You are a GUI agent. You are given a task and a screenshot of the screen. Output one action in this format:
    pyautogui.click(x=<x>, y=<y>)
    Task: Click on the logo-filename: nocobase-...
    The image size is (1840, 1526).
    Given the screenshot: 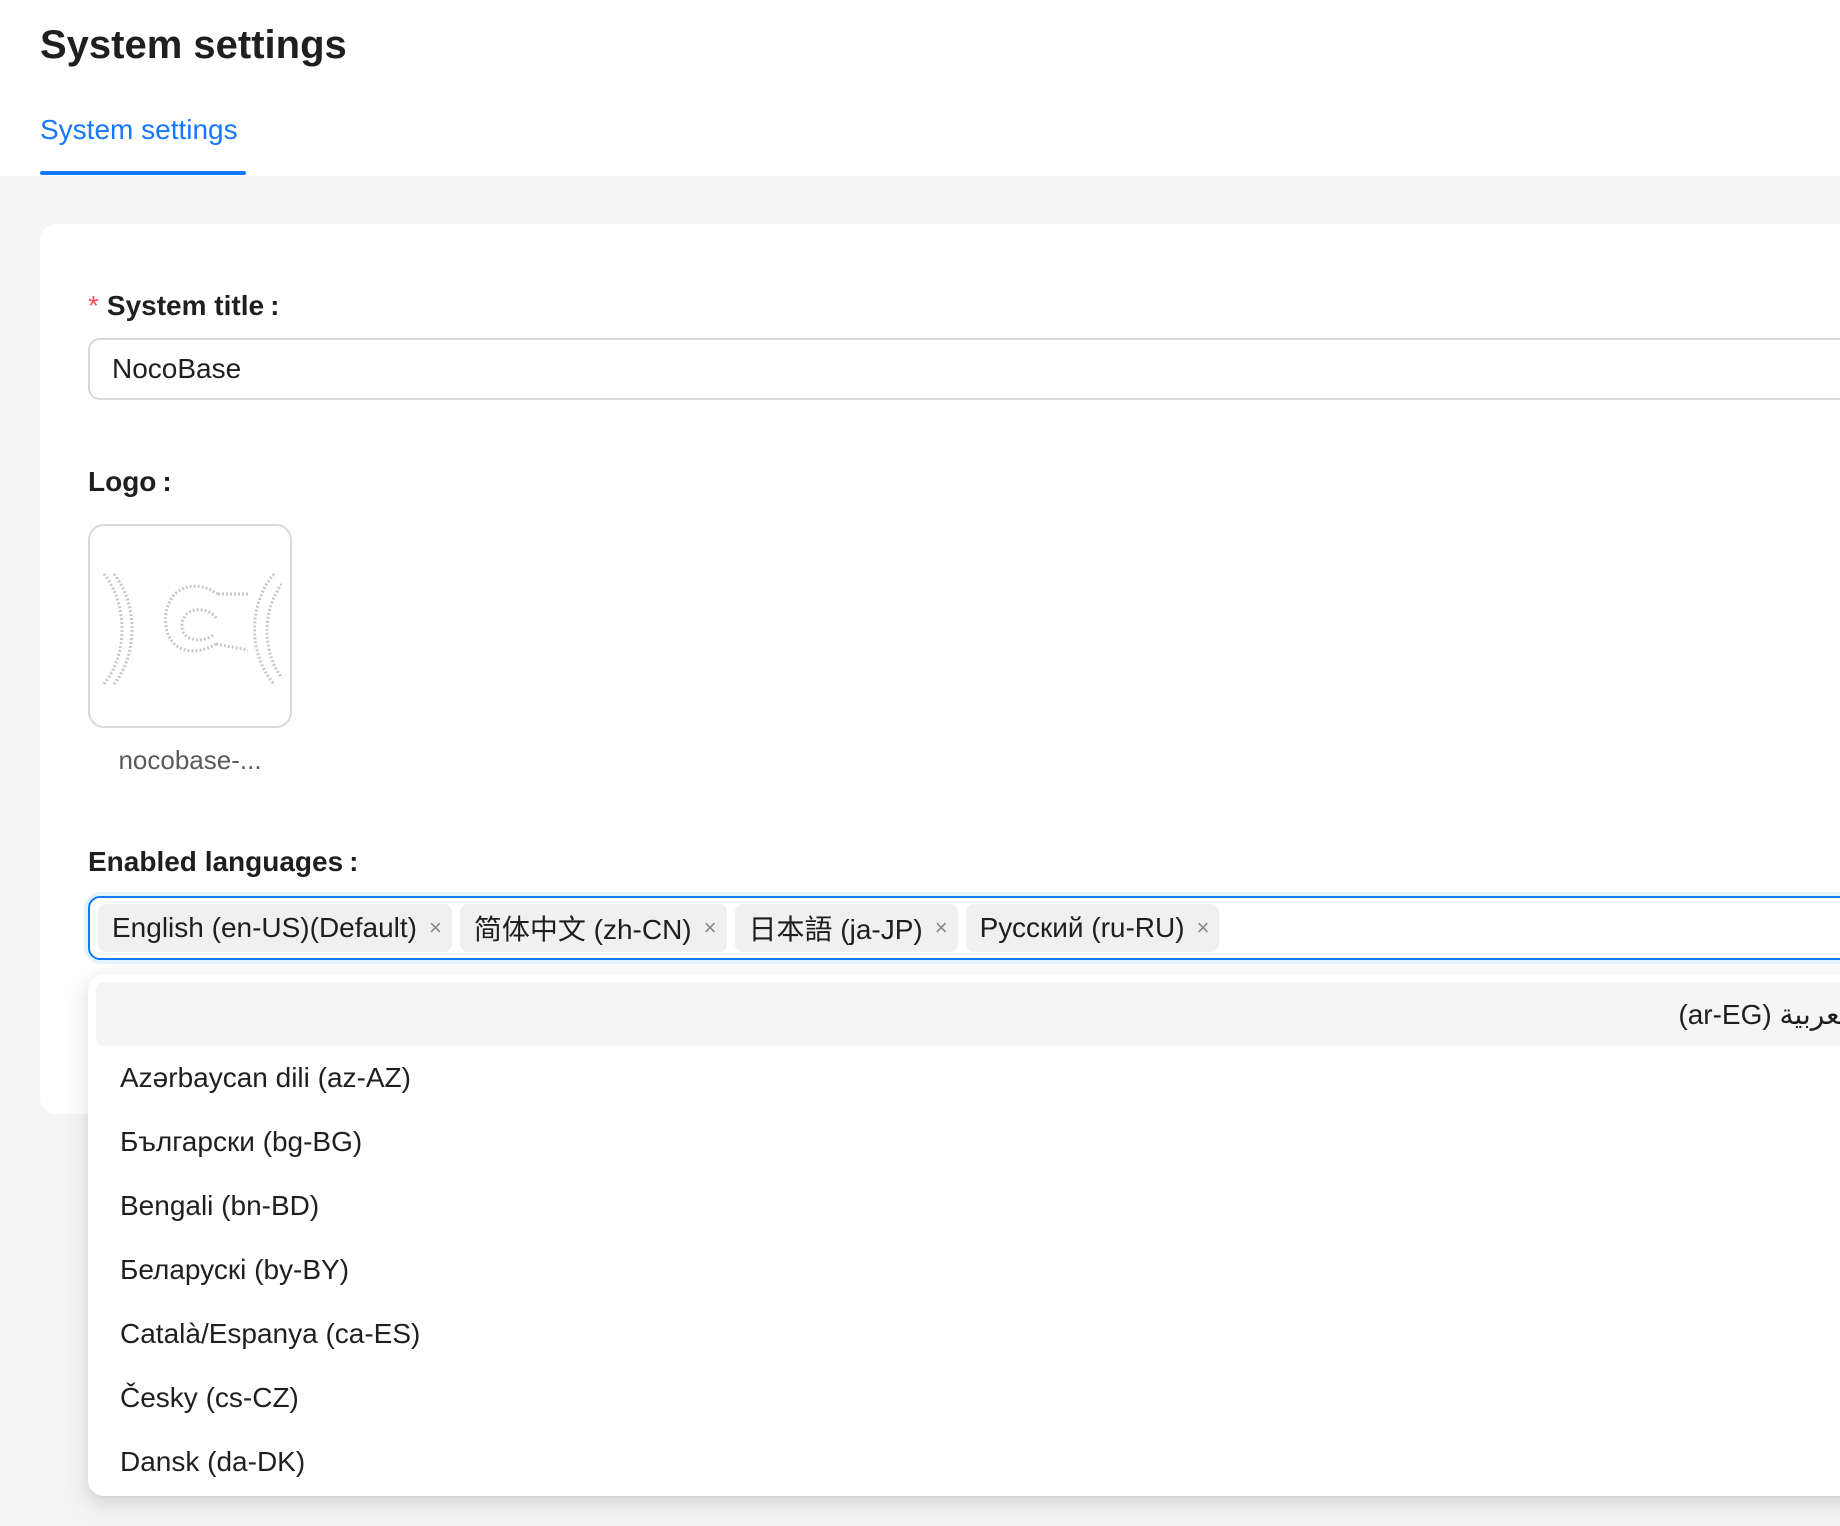 What is the action you would take?
    pyautogui.click(x=190, y=760)
    